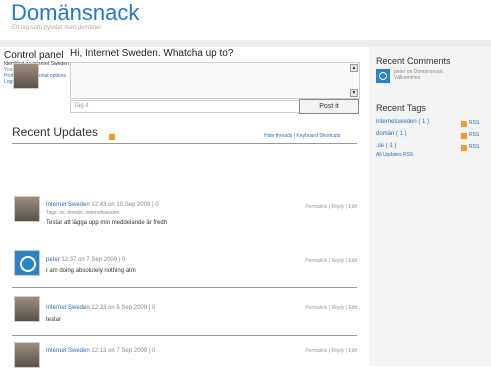 The height and width of the screenshot is (368, 491). I want to click on post-button: Post it, so click(329, 106).